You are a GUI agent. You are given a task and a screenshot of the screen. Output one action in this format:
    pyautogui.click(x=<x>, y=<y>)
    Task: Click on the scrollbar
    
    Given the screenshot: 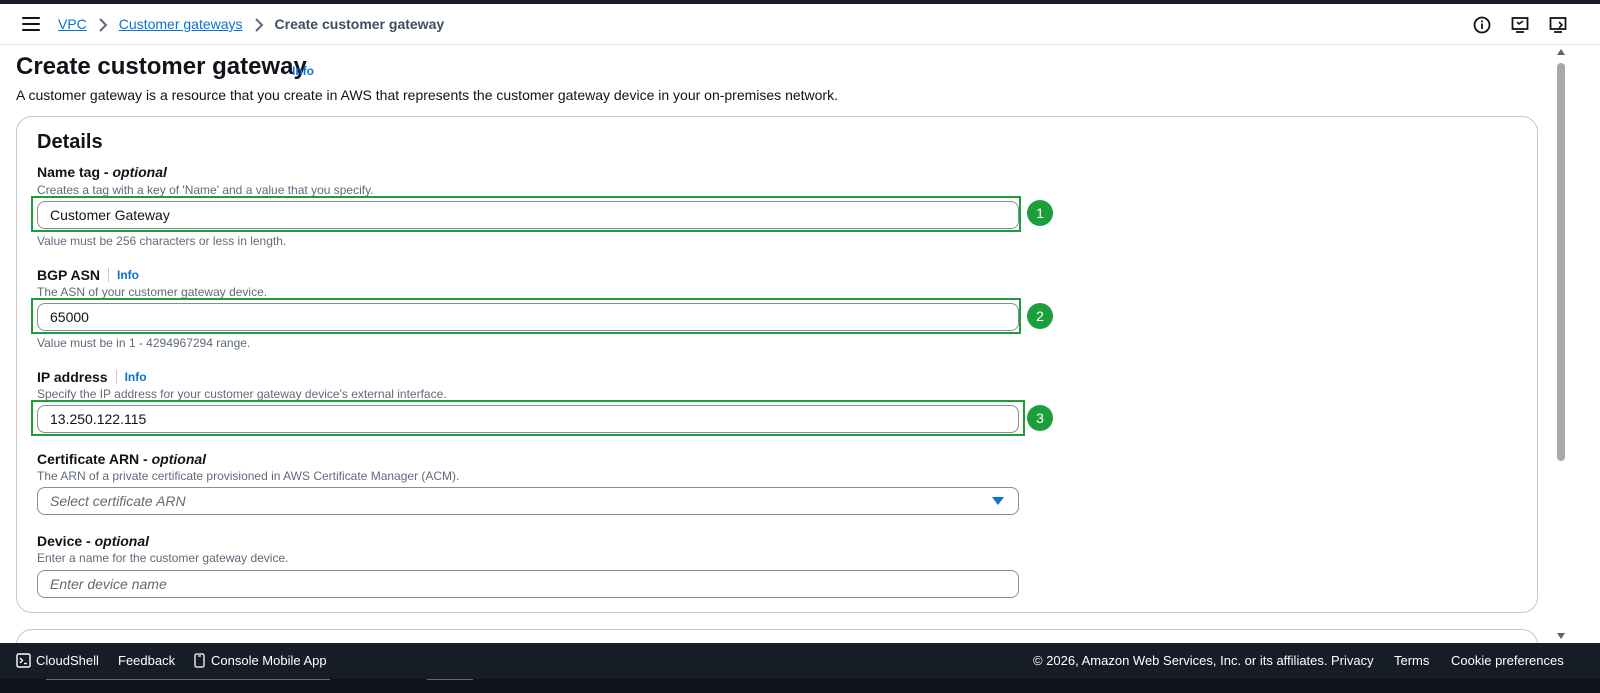 What is the action you would take?
    pyautogui.click(x=1561, y=344)
    